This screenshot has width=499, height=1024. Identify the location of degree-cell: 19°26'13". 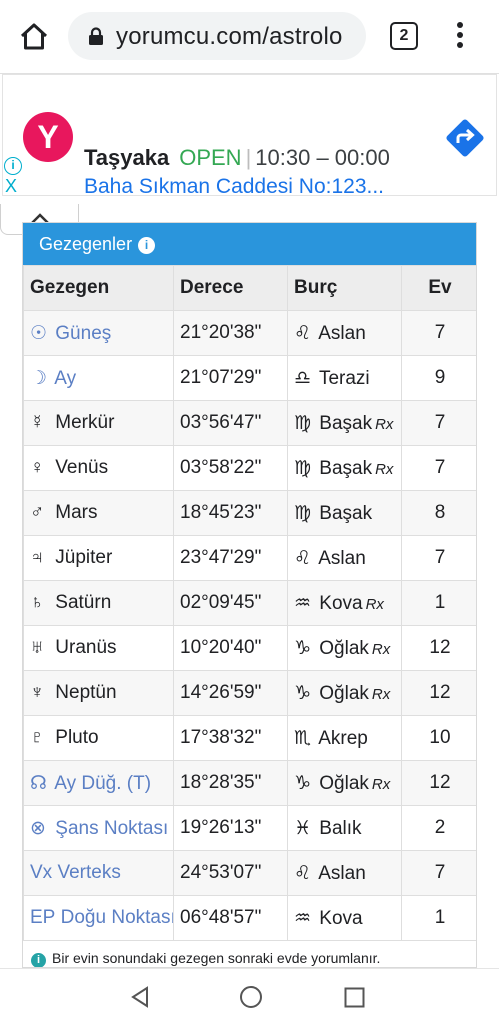
(230, 828).